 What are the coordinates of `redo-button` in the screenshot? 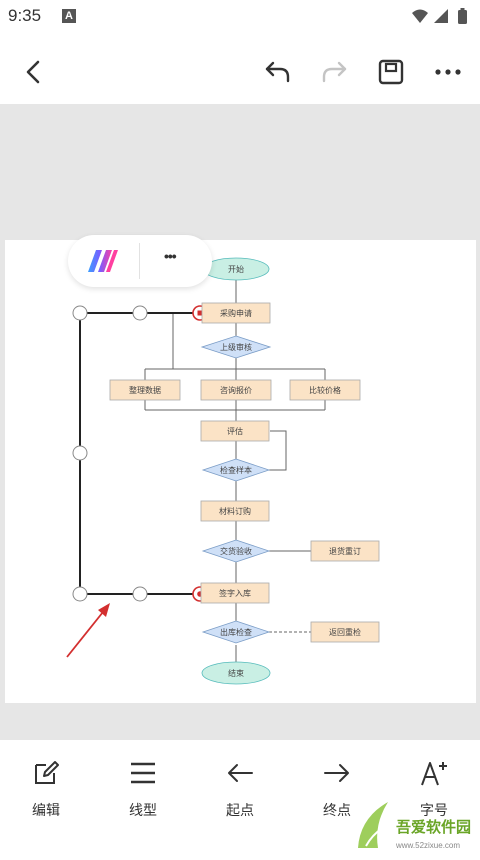 It's located at (334, 72).